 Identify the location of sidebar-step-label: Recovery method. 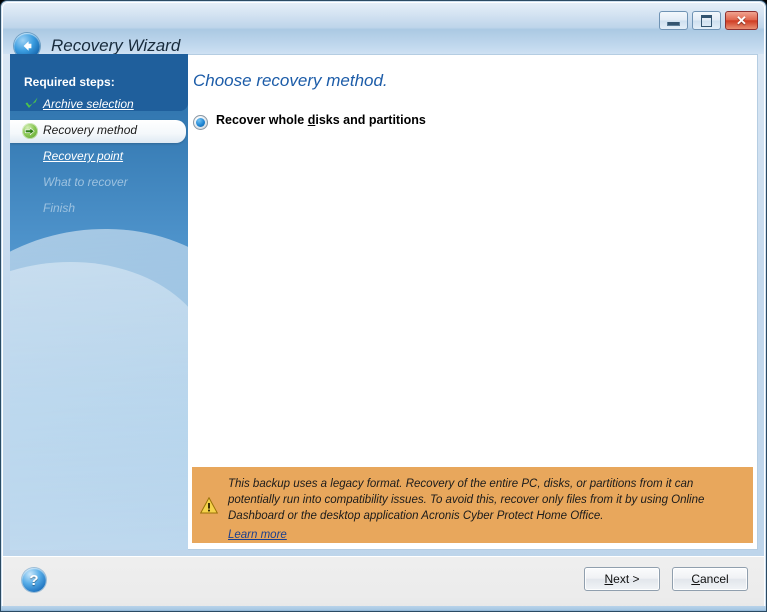
(90, 130).